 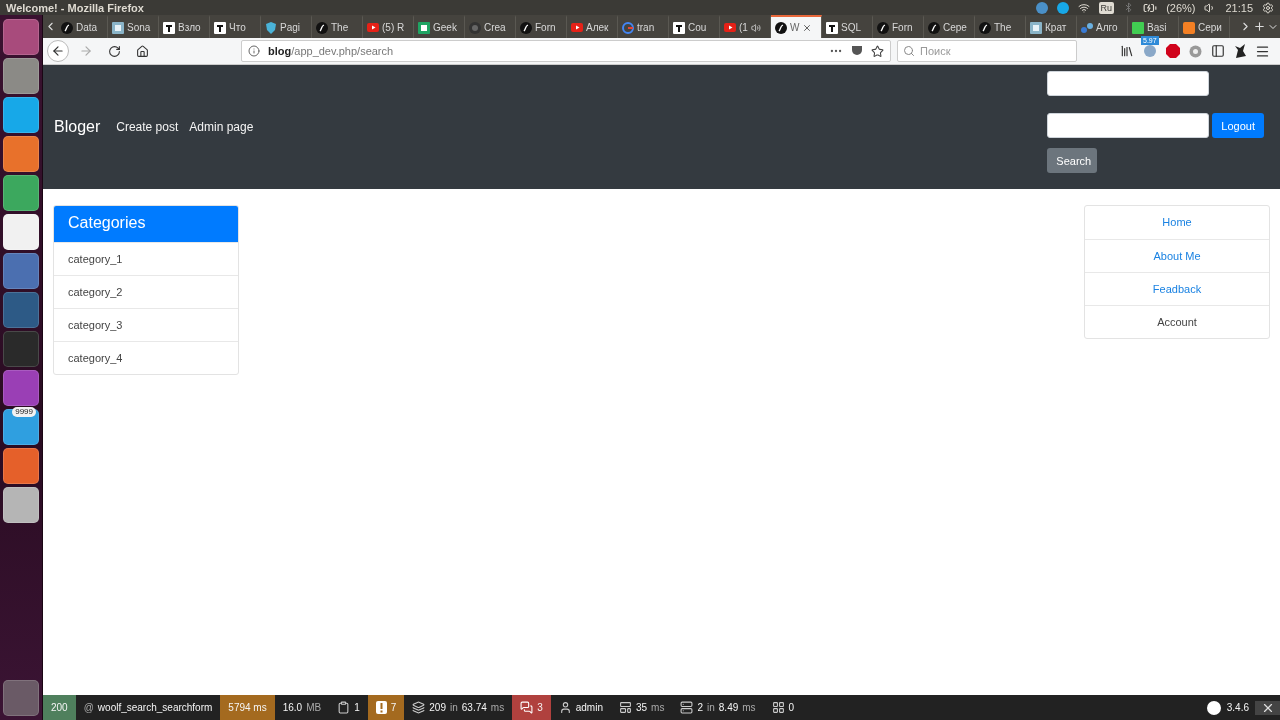 I want to click on text-input, so click(x=1128, y=83).